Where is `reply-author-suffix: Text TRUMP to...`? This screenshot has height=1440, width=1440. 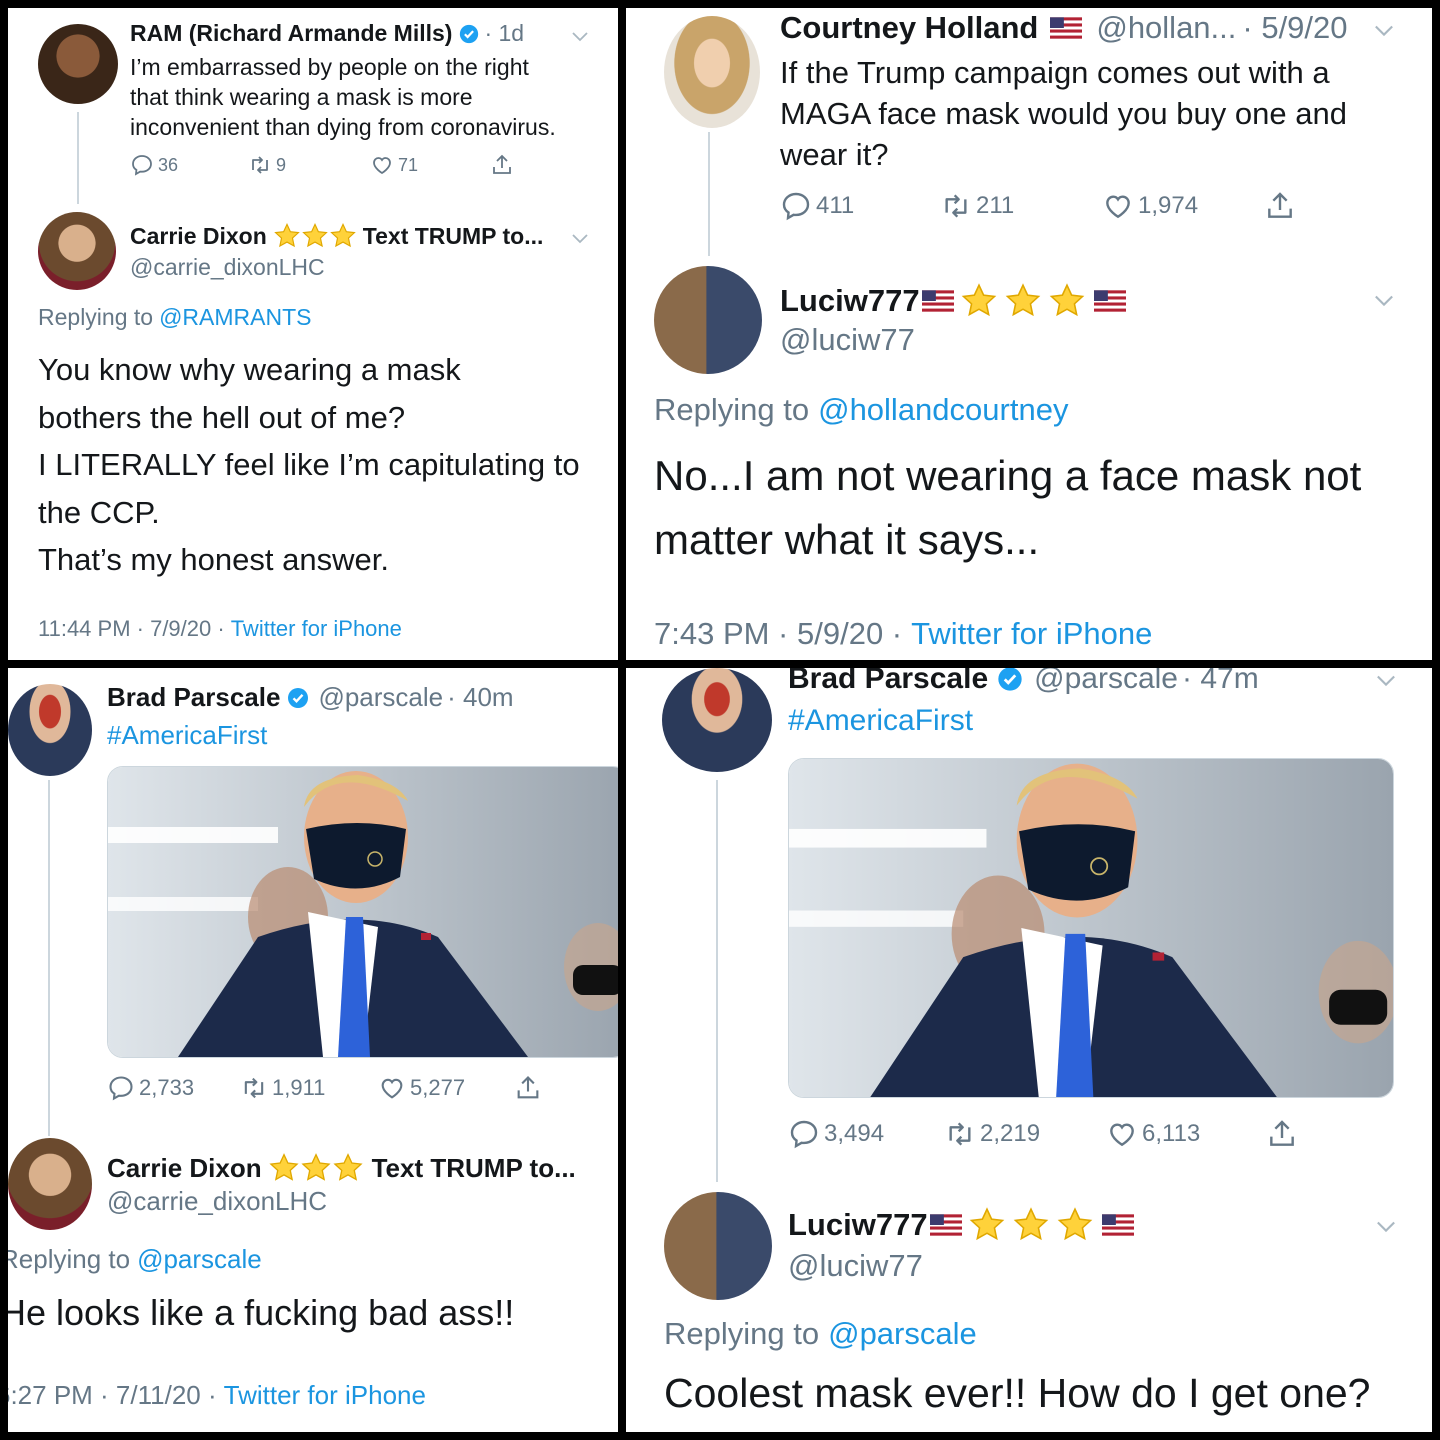 reply-author-suffix: Text TRUMP to... is located at coordinates (473, 1167).